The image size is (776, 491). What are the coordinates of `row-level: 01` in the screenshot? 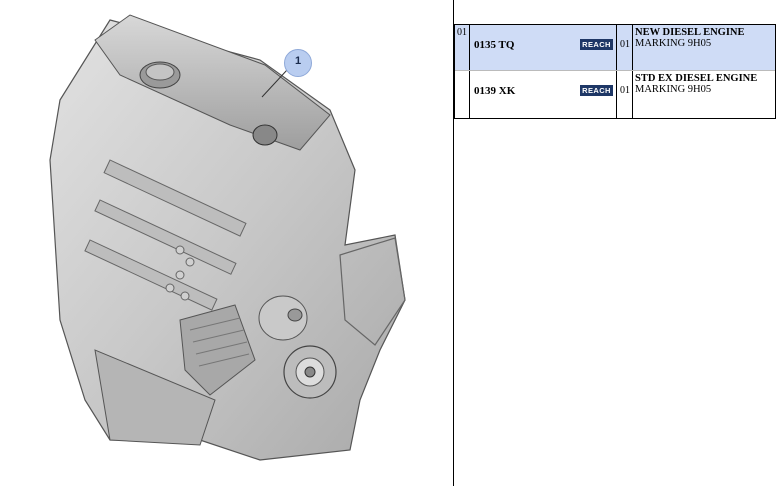 It's located at (462, 32).